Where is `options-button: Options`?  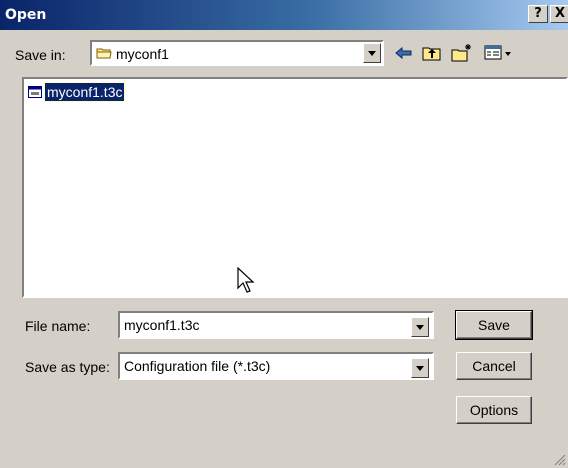 options-button: Options is located at coordinates (494, 410).